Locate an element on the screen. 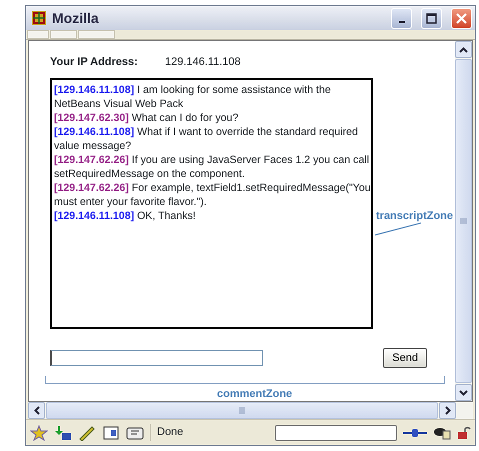  leader-line is located at coordinates (398, 229).